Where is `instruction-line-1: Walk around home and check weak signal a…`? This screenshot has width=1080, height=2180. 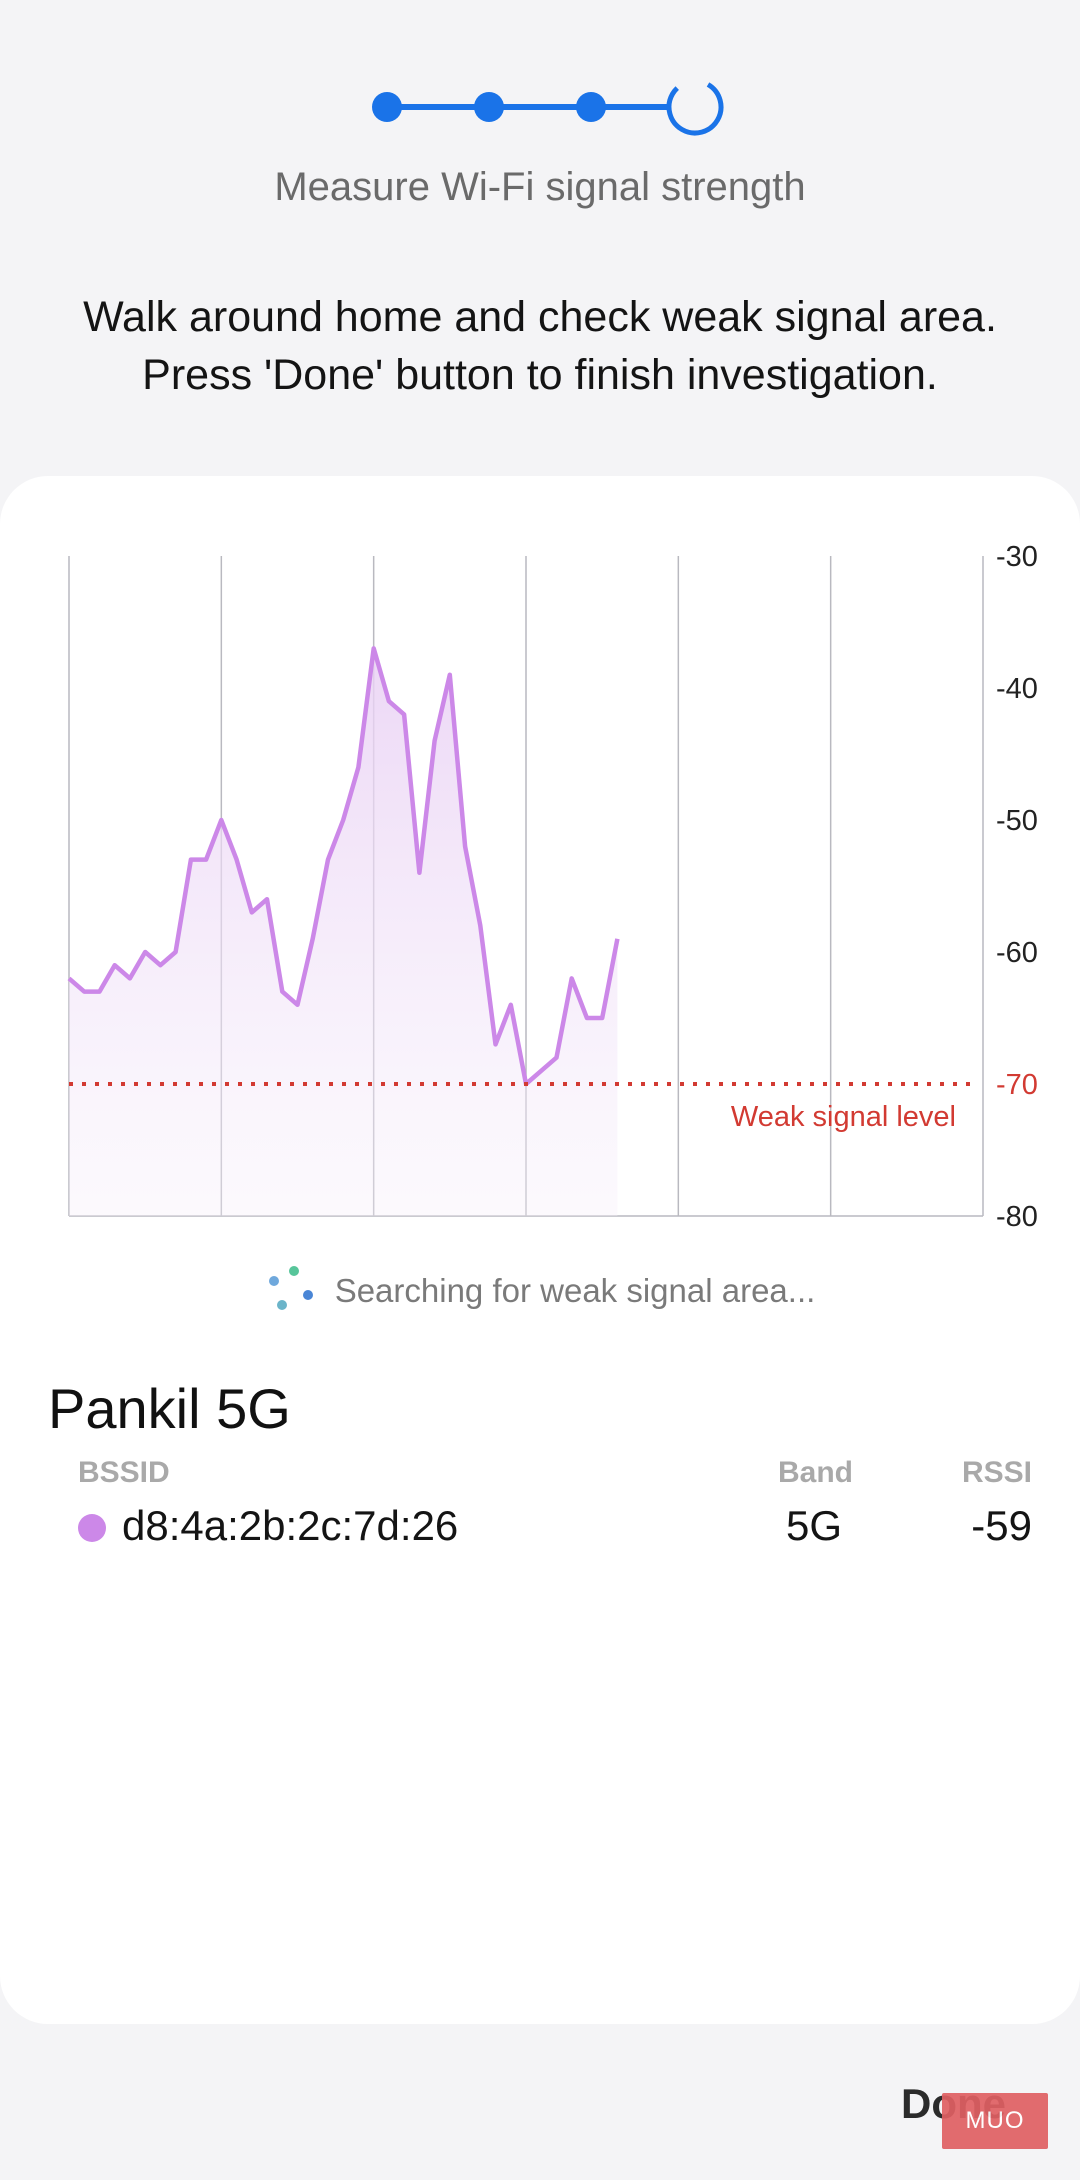
instruction-line-1: Walk around home and check weak signal a… is located at coordinates (540, 317).